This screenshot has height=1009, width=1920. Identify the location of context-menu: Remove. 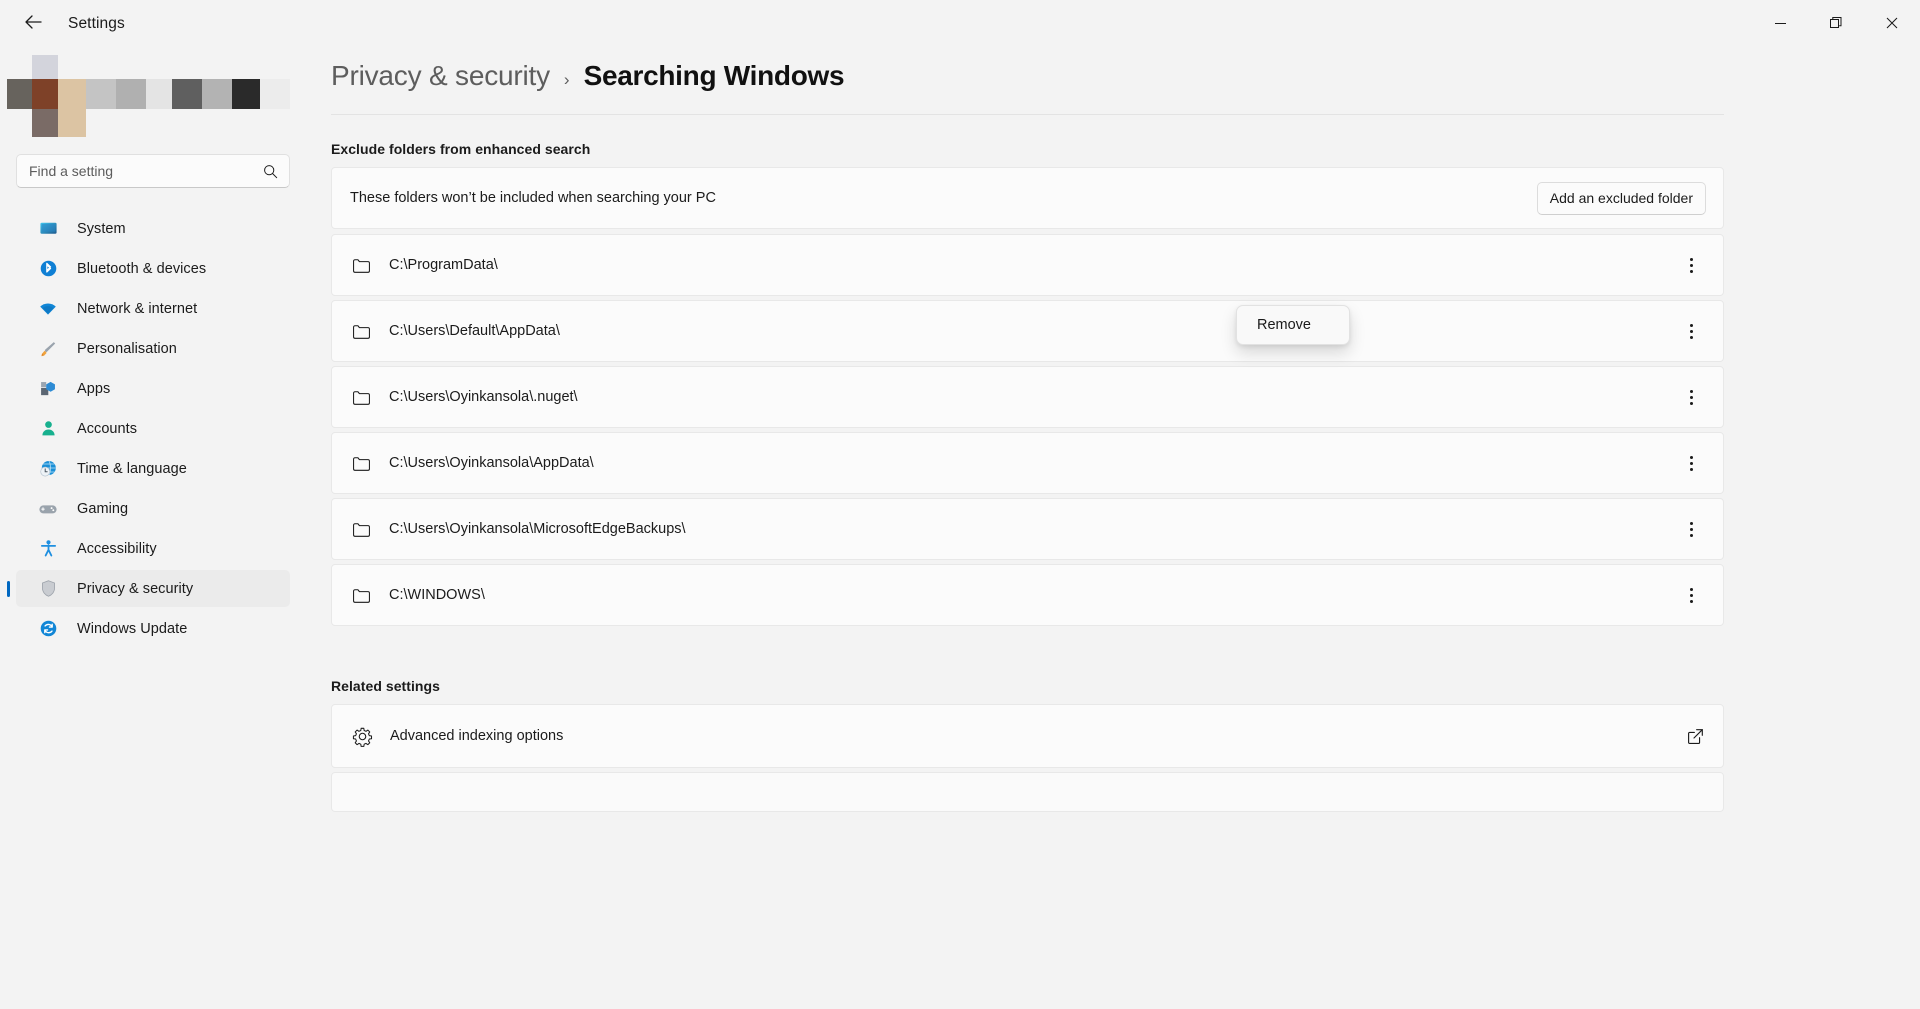
(1293, 325).